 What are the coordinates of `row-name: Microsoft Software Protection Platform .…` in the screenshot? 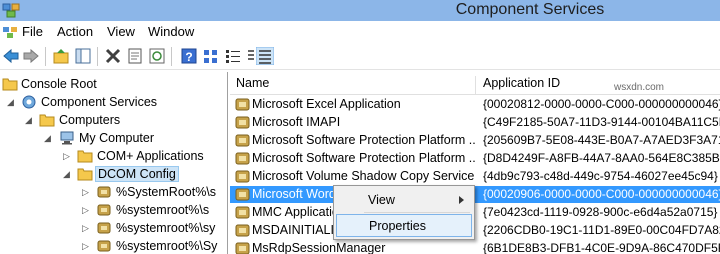 It's located at (364, 140).